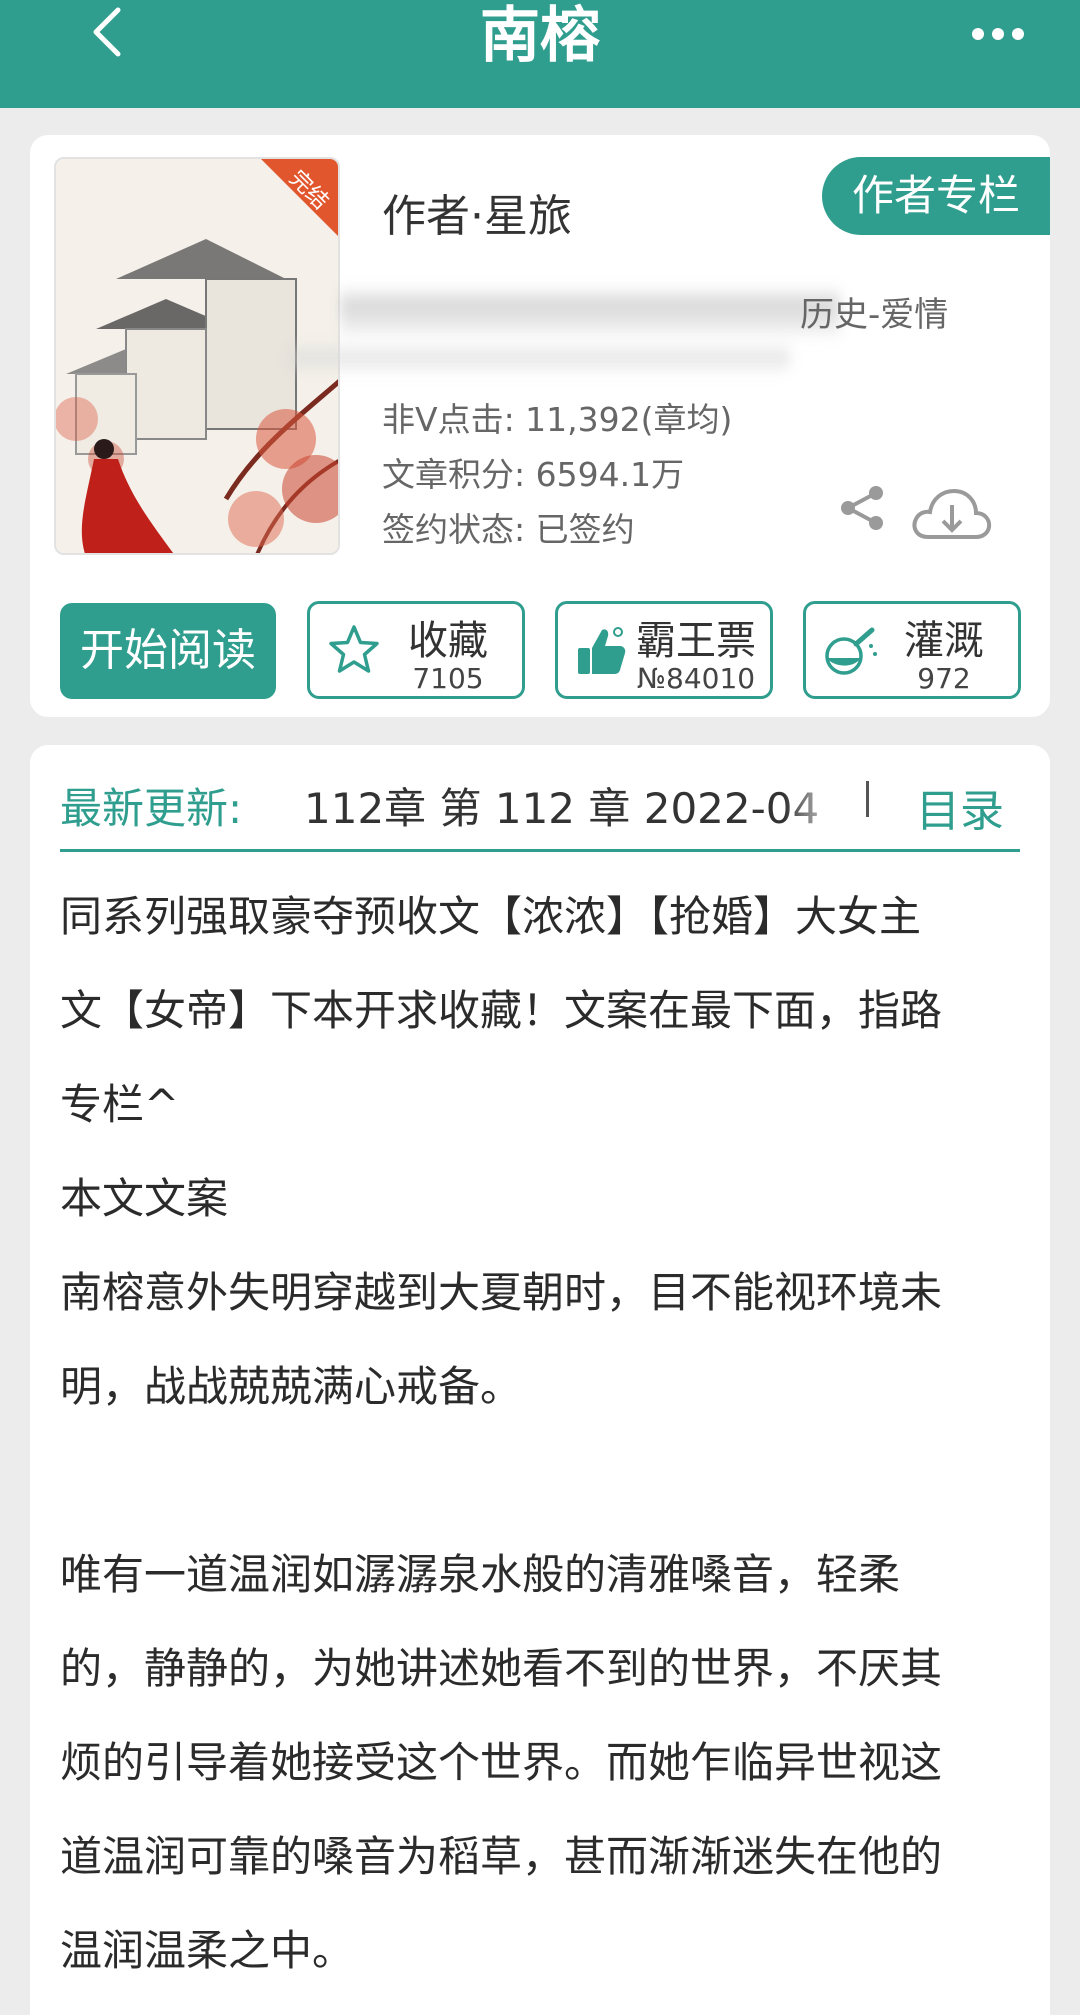 This screenshot has width=1080, height=2015. What do you see at coordinates (696, 678) in the screenshot?
I see `vote-count: №84010` at bounding box center [696, 678].